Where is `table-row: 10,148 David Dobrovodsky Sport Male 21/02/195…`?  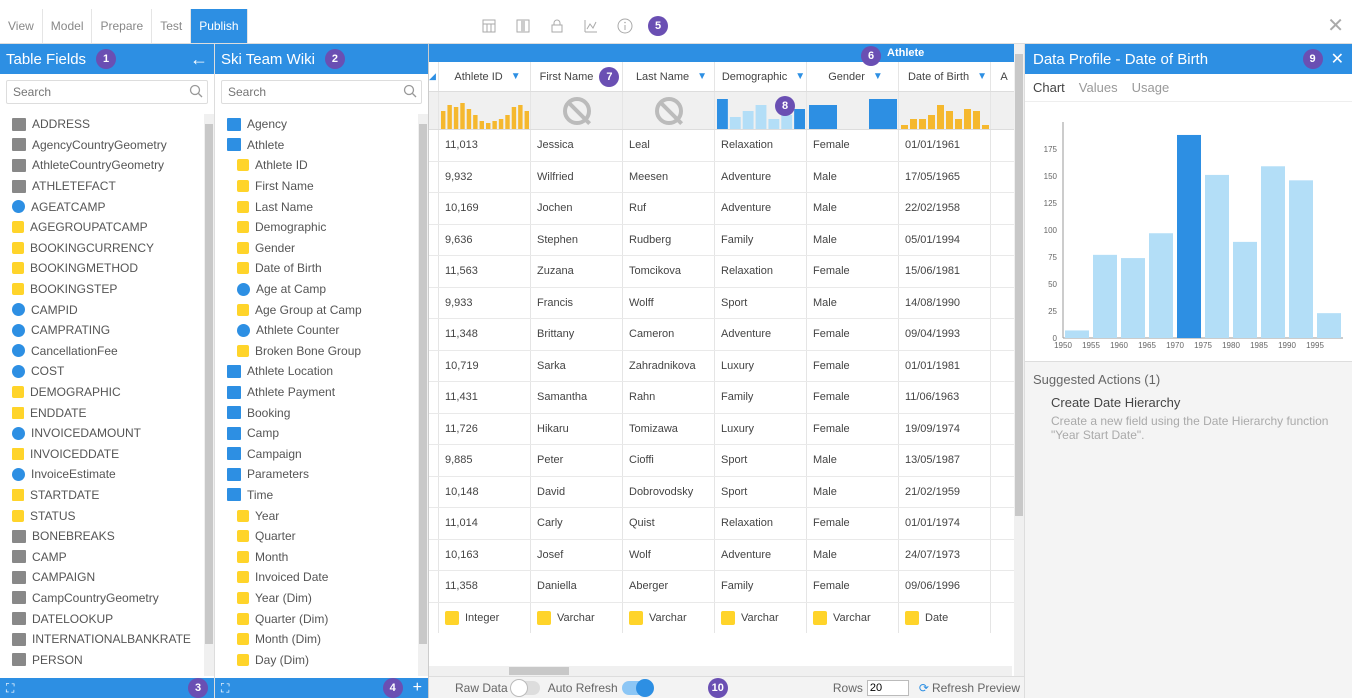 table-row: 10,148 David Dobrovodsky Sport Male 21/02/195… is located at coordinates (726, 492).